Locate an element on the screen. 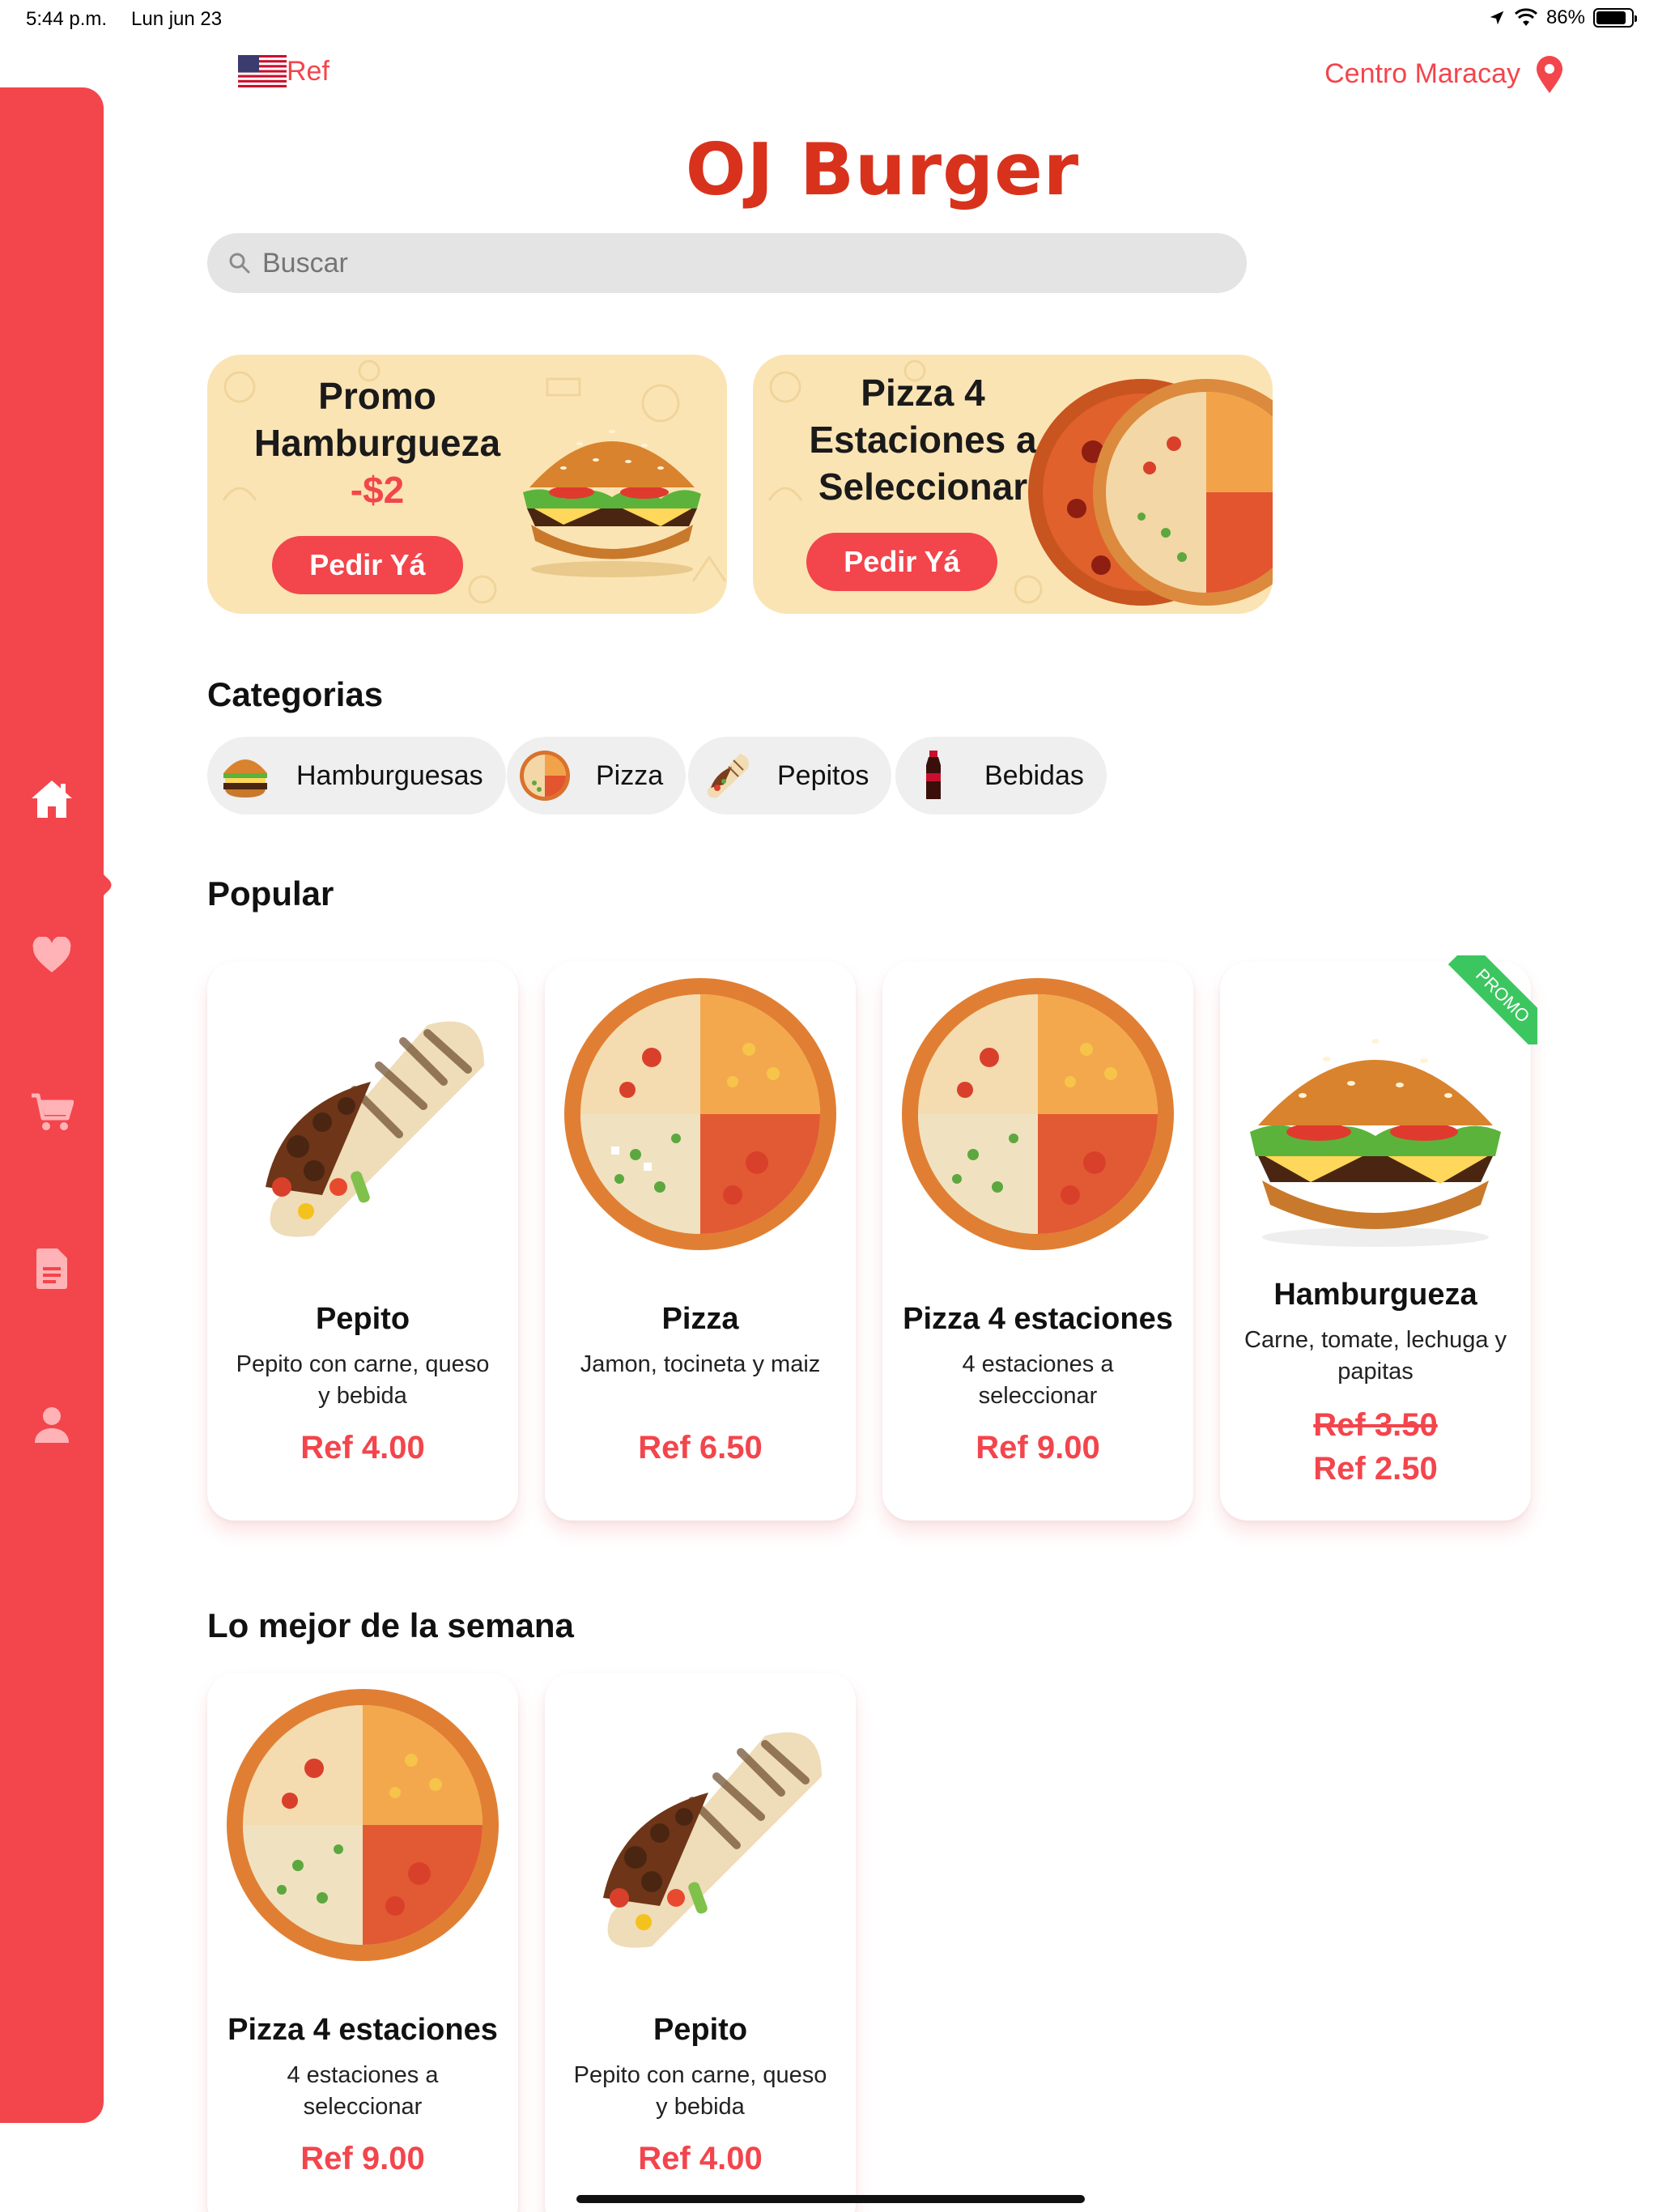 This screenshot has width=1658, height=2212. cart-icon is located at coordinates (53, 1112).